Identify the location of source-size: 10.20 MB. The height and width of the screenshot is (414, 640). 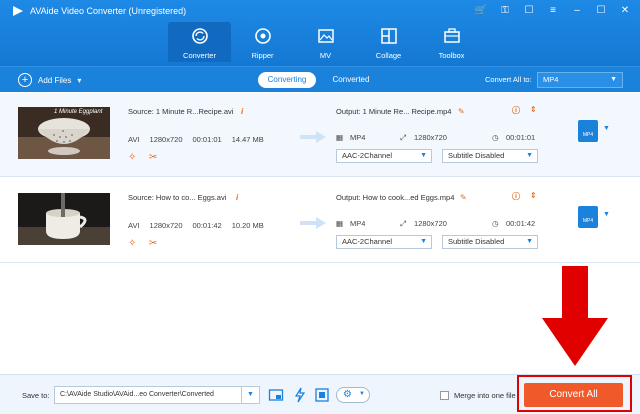
(247, 225).